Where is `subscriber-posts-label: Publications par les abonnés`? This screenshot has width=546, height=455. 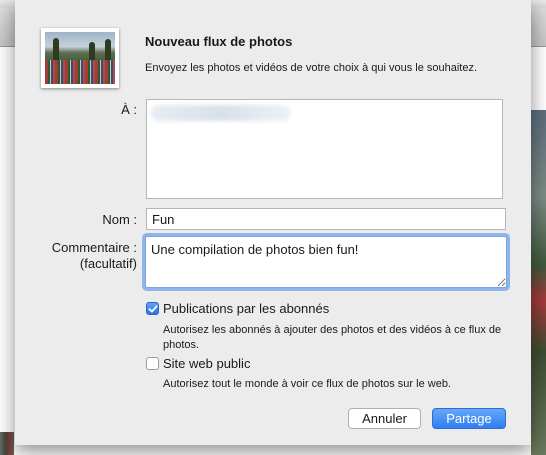 subscriber-posts-label: Publications par les abonnés is located at coordinates (246, 308).